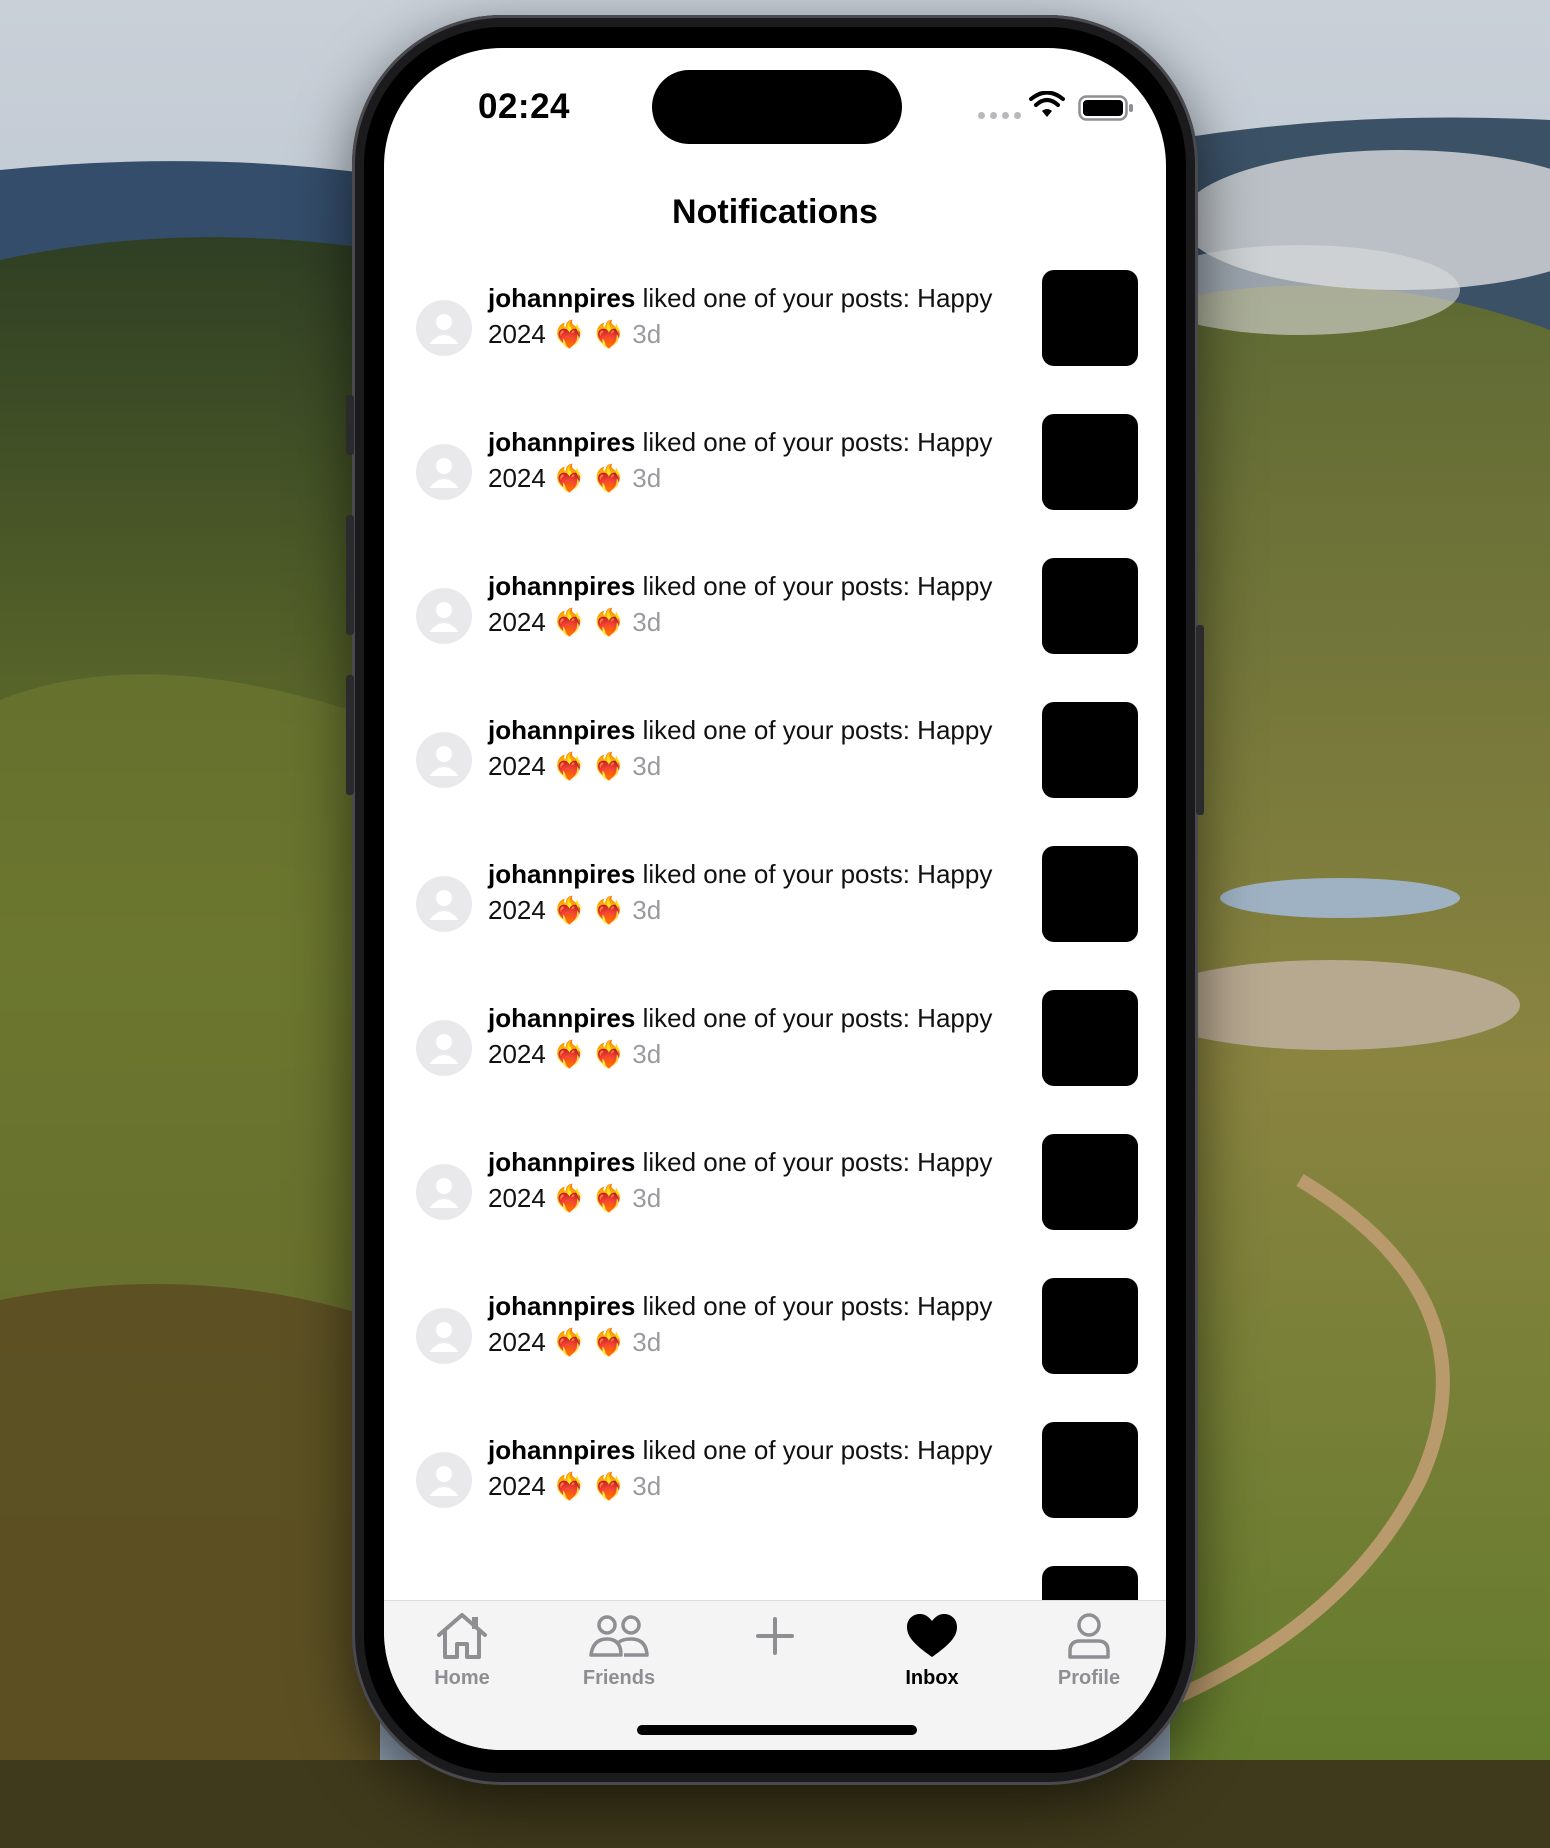 This screenshot has width=1550, height=1848. What do you see at coordinates (524, 106) in the screenshot?
I see `status-time: 02:24` at bounding box center [524, 106].